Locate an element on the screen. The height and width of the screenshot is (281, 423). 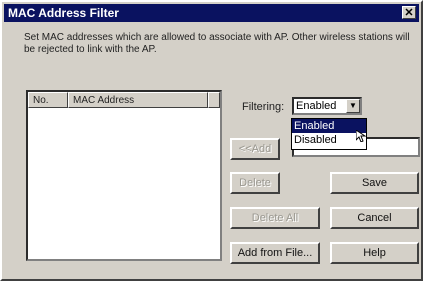
add-button: <<Add is located at coordinates (255, 149).